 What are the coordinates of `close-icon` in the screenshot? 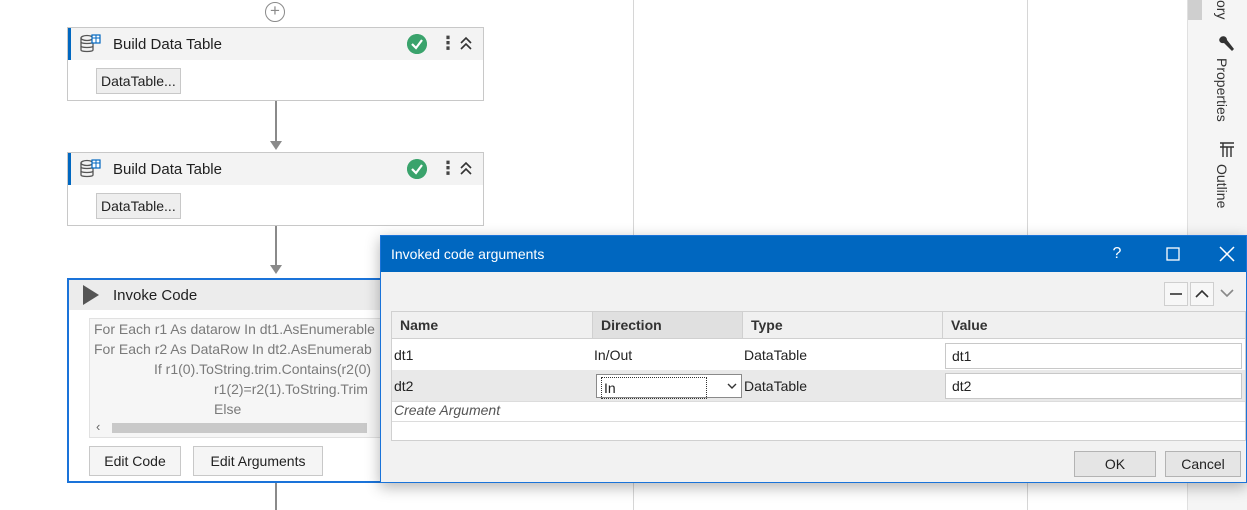 It's located at (1227, 254).